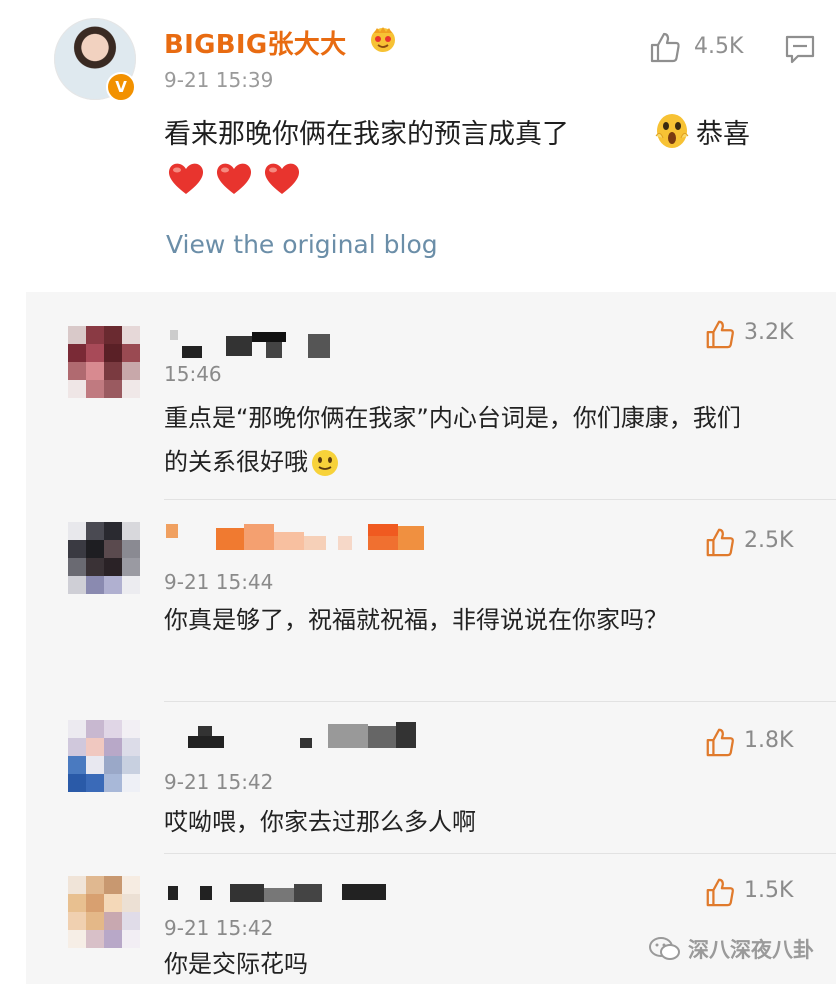 This screenshot has width=836, height=986. What do you see at coordinates (431, 919) in the screenshot?
I see `comment-item: 9-21 15:42 1.5K 你是交际花吗` at bounding box center [431, 919].